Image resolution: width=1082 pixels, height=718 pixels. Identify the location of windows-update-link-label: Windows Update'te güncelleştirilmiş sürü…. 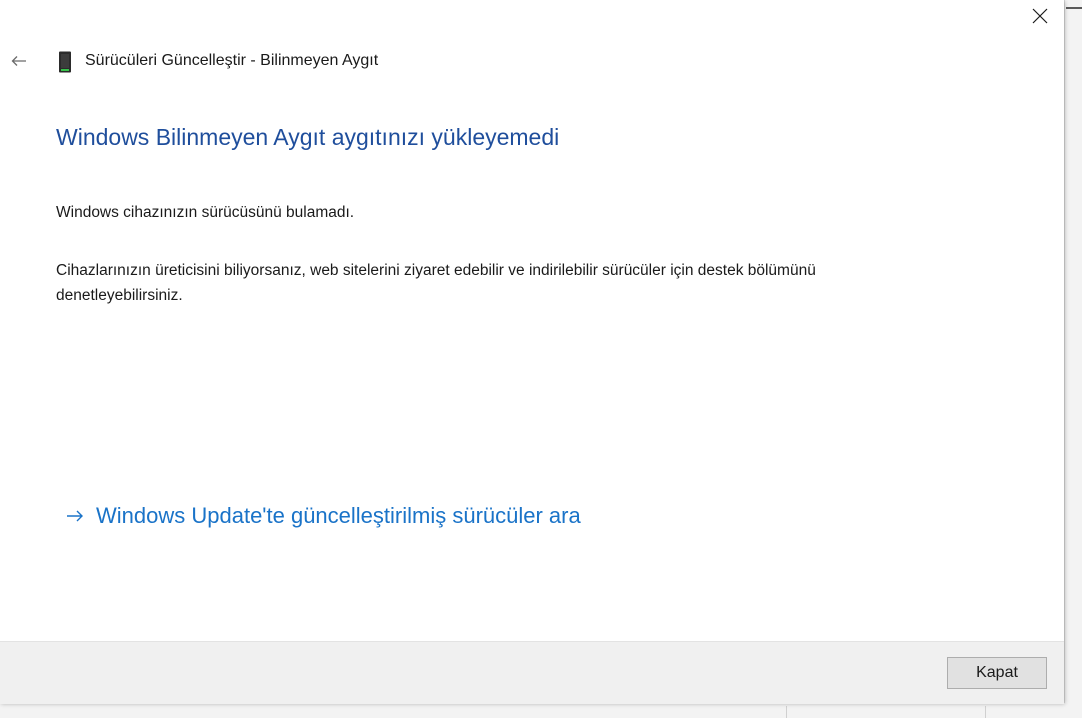
(338, 515).